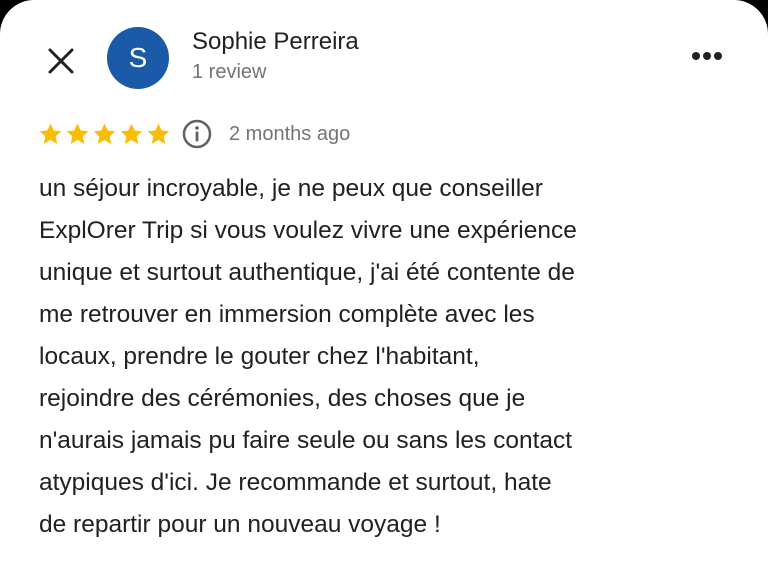 Image resolution: width=768 pixels, height=569 pixels. I want to click on close-icon, so click(61, 61).